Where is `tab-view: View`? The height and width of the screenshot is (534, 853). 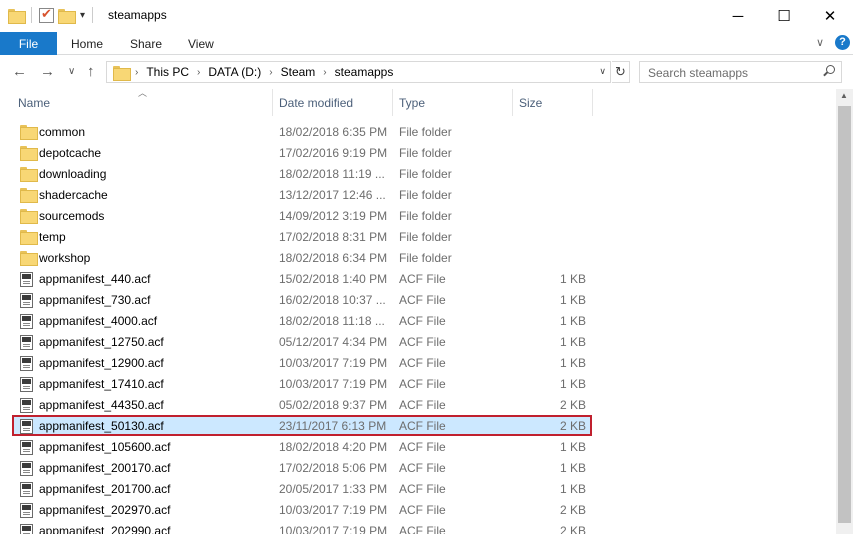 tab-view: View is located at coordinates (201, 44).